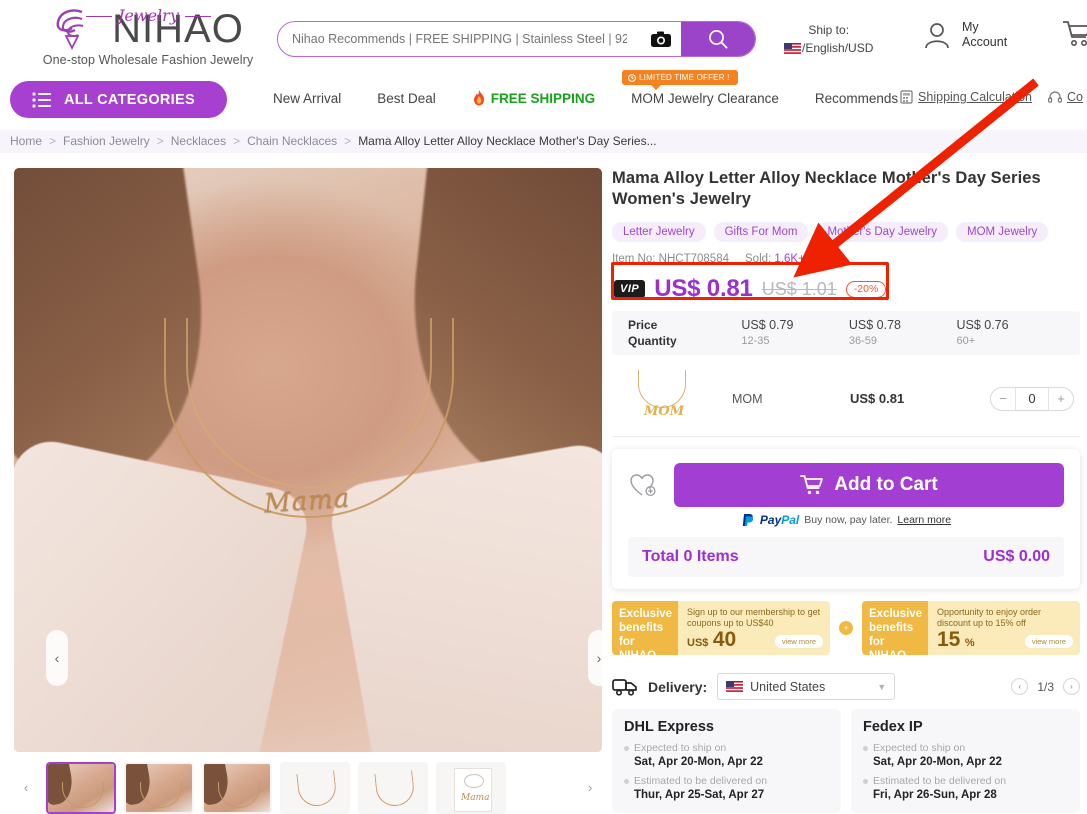 This screenshot has height=814, width=1087. Describe the element at coordinates (26, 788) in the screenshot. I see `thumbnail-prev-button: ‹` at that location.